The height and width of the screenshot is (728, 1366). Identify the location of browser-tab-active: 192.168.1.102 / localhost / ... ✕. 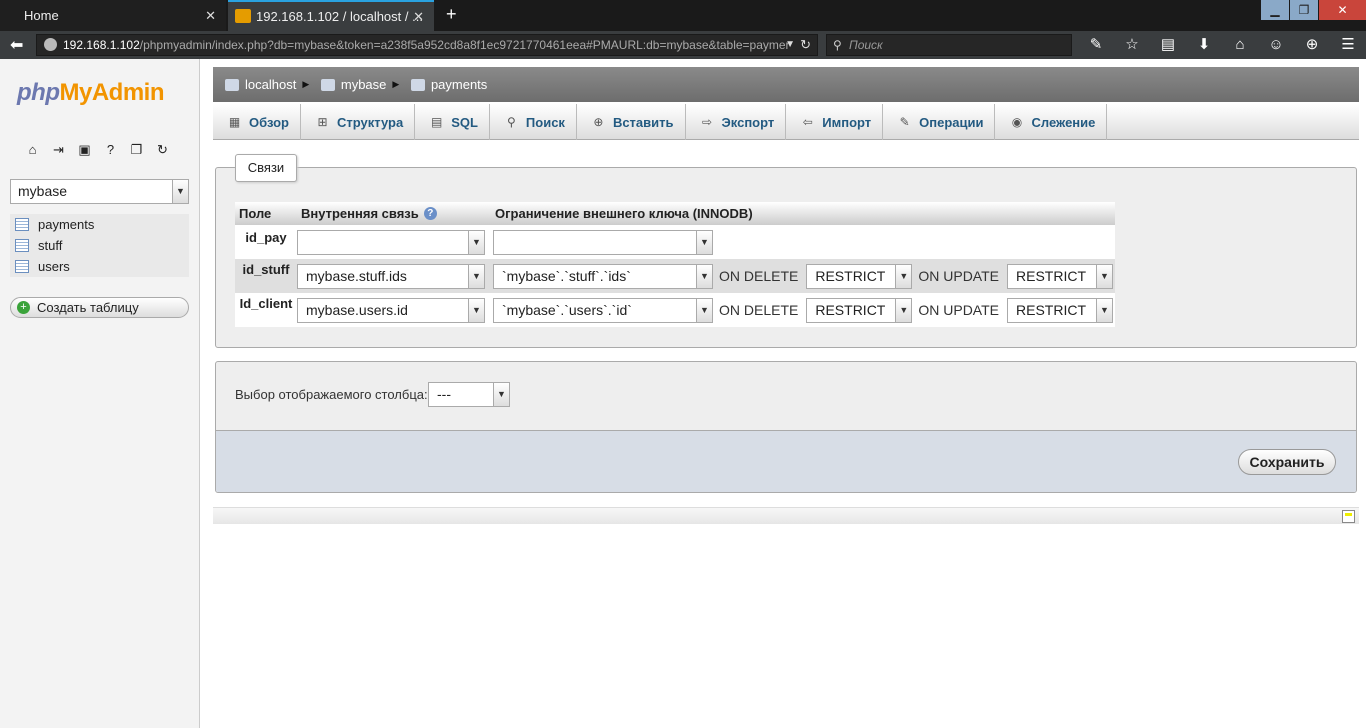
(331, 15).